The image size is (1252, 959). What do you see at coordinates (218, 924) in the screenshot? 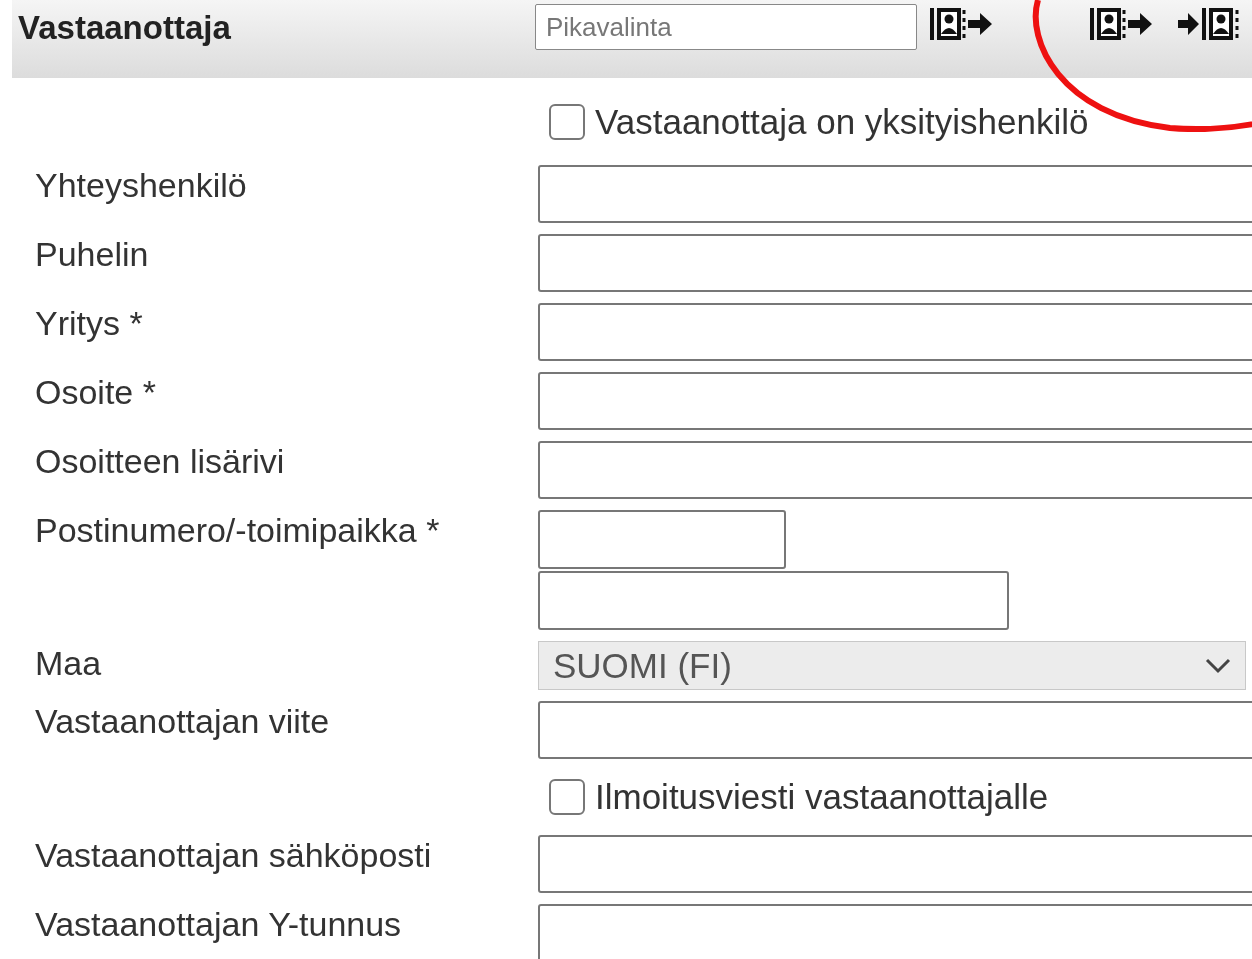
I see `field-label: Vastaanottajan Y-tunnus` at bounding box center [218, 924].